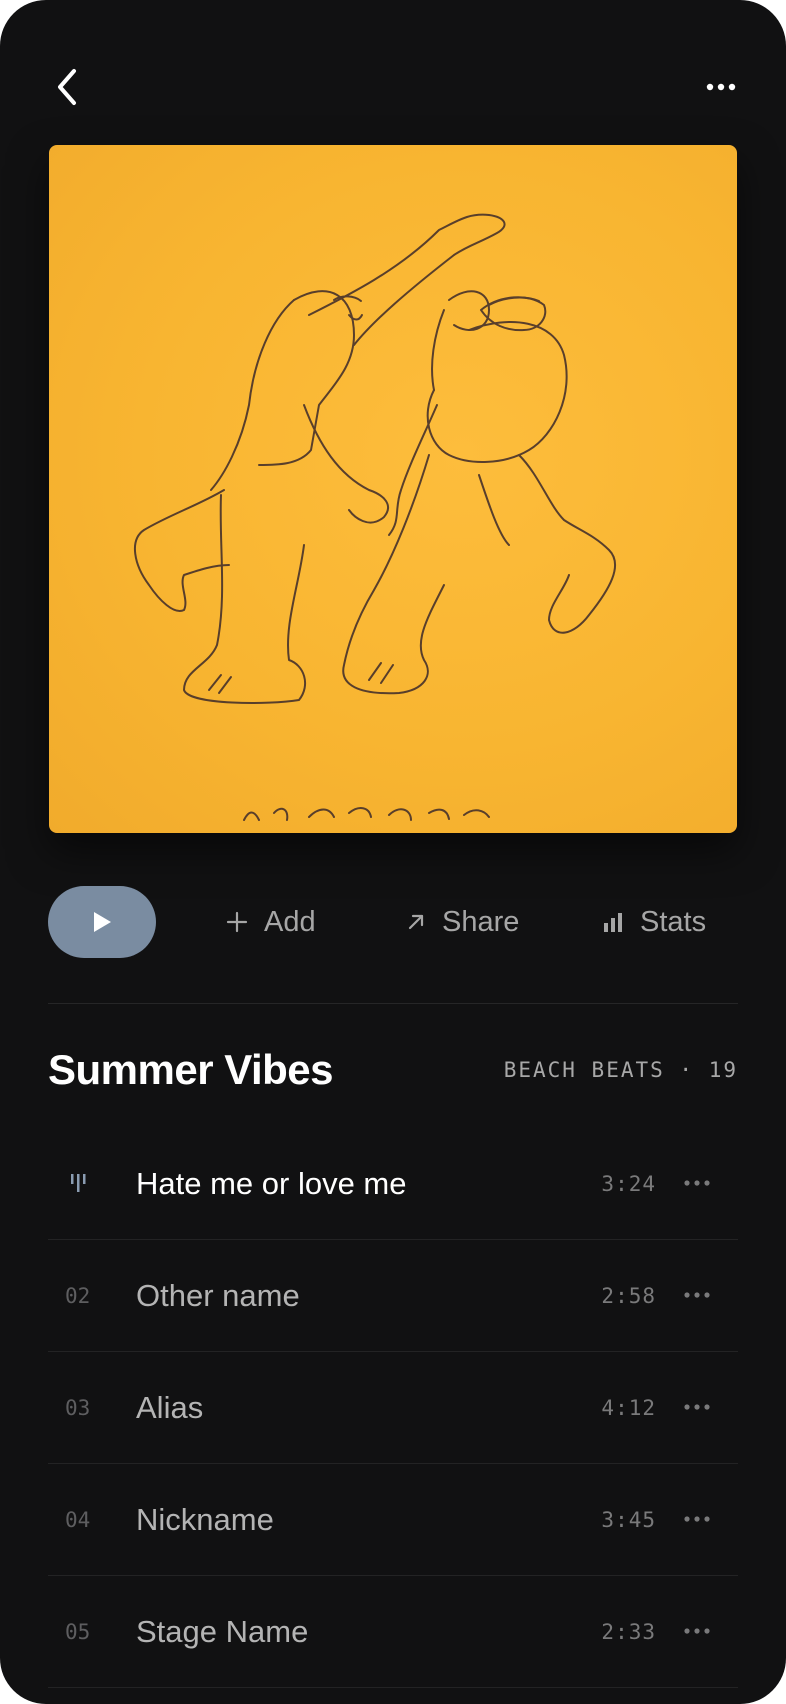  Describe the element at coordinates (218, 1295) in the screenshot. I see `track-name: Other name` at that location.